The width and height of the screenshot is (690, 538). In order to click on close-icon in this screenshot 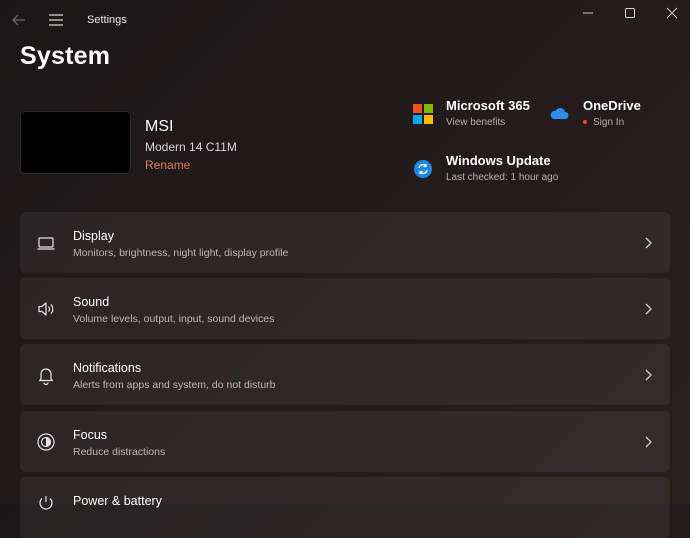, I will do `click(672, 13)`.